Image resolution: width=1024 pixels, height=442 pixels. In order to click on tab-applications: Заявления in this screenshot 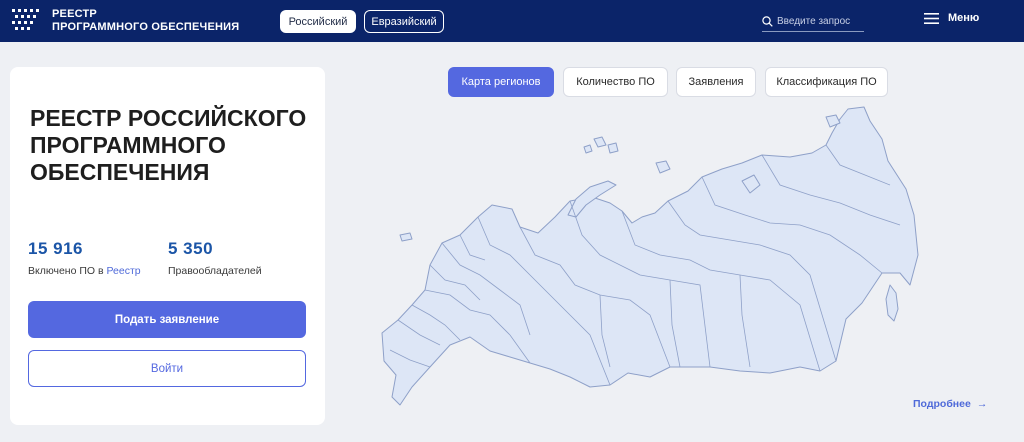, I will do `click(716, 82)`.